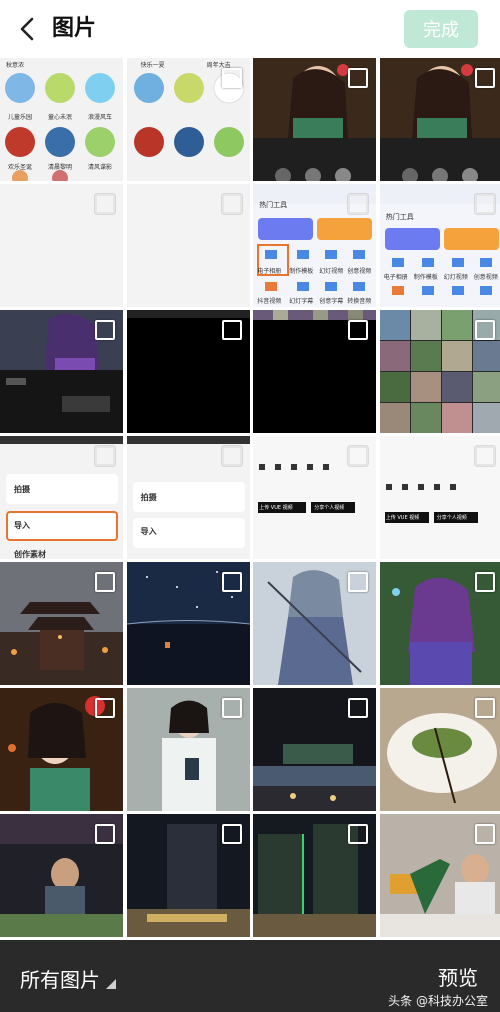  I want to click on top-bar: 图片 完成, so click(250, 29).